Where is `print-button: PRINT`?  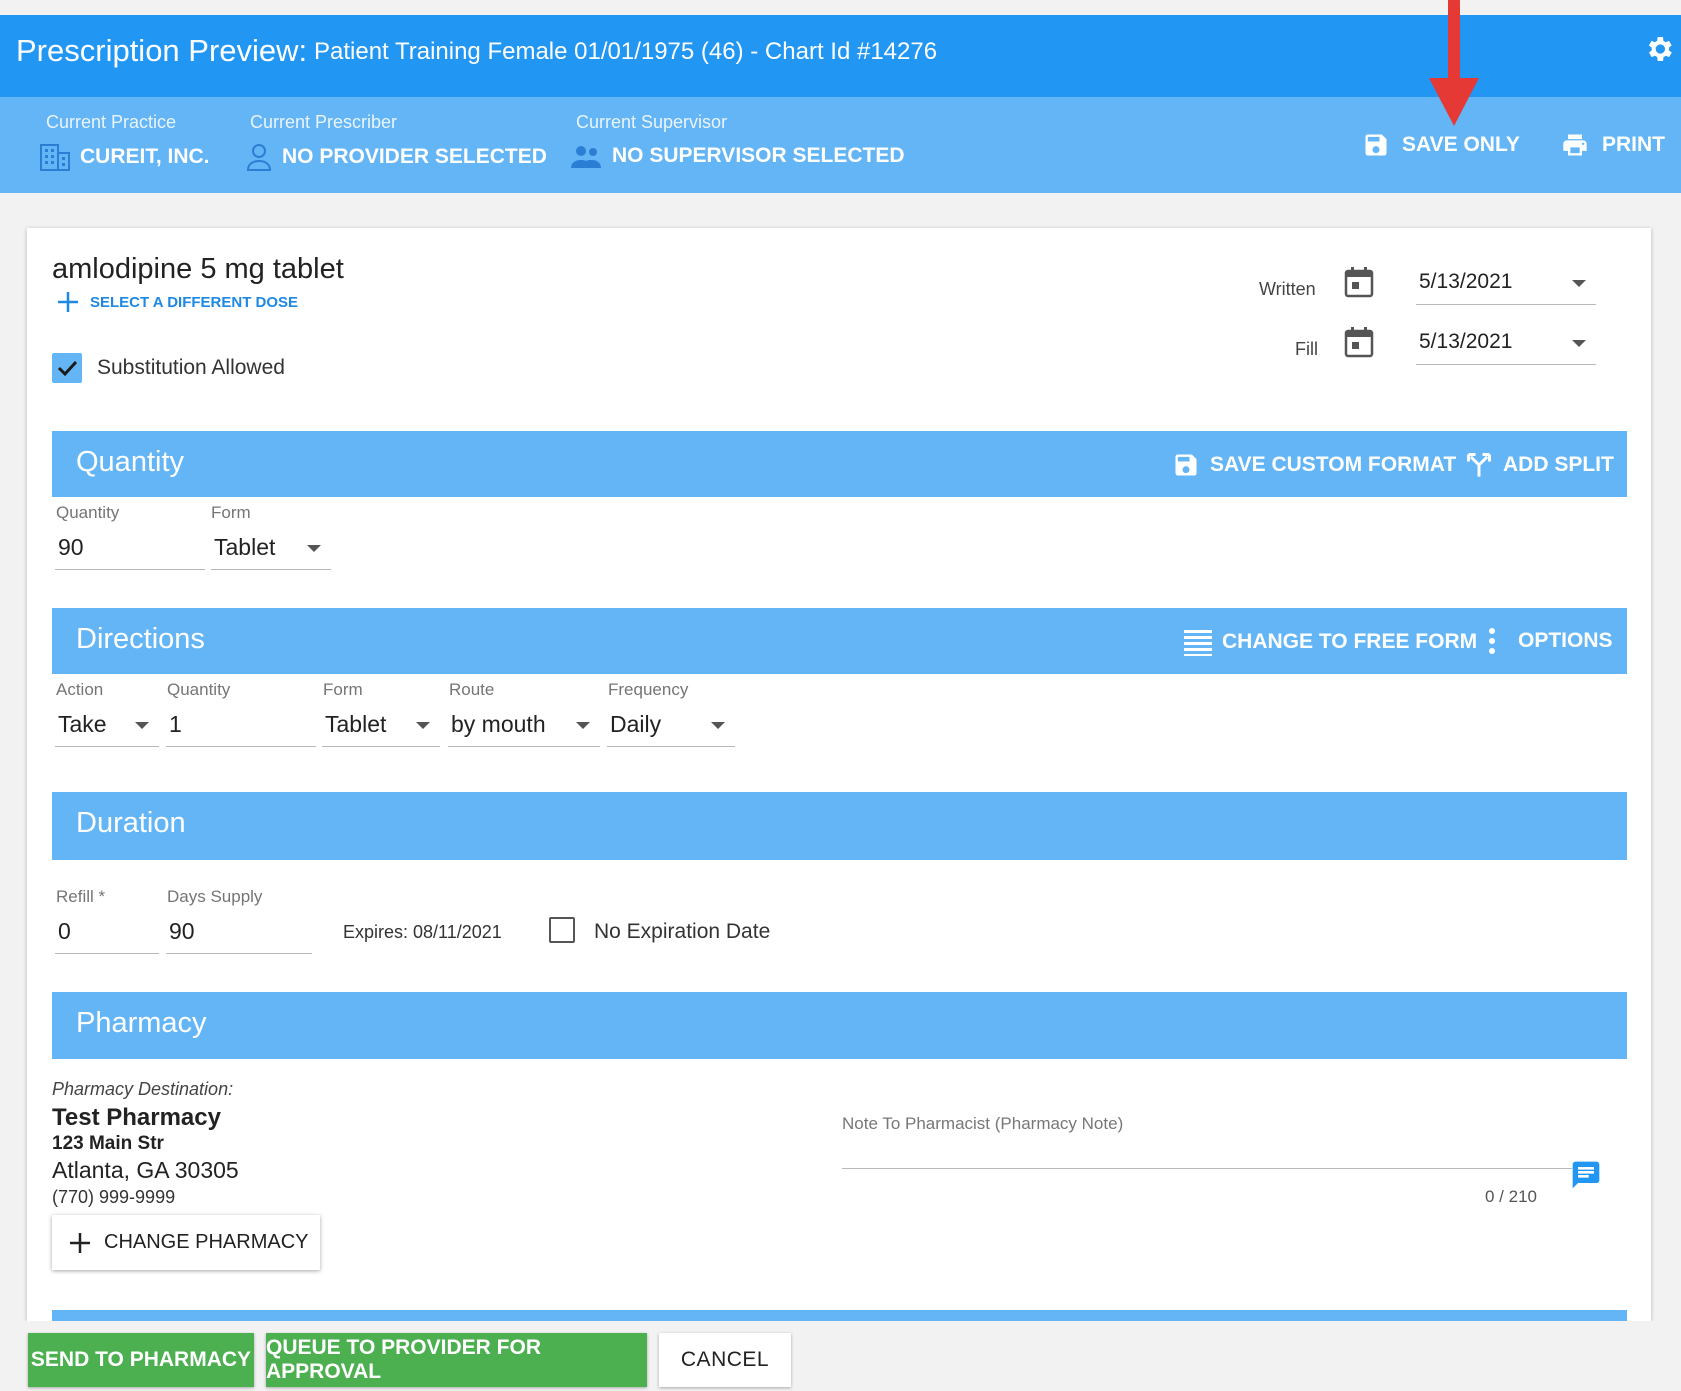
print-button: PRINT is located at coordinates (1612, 145).